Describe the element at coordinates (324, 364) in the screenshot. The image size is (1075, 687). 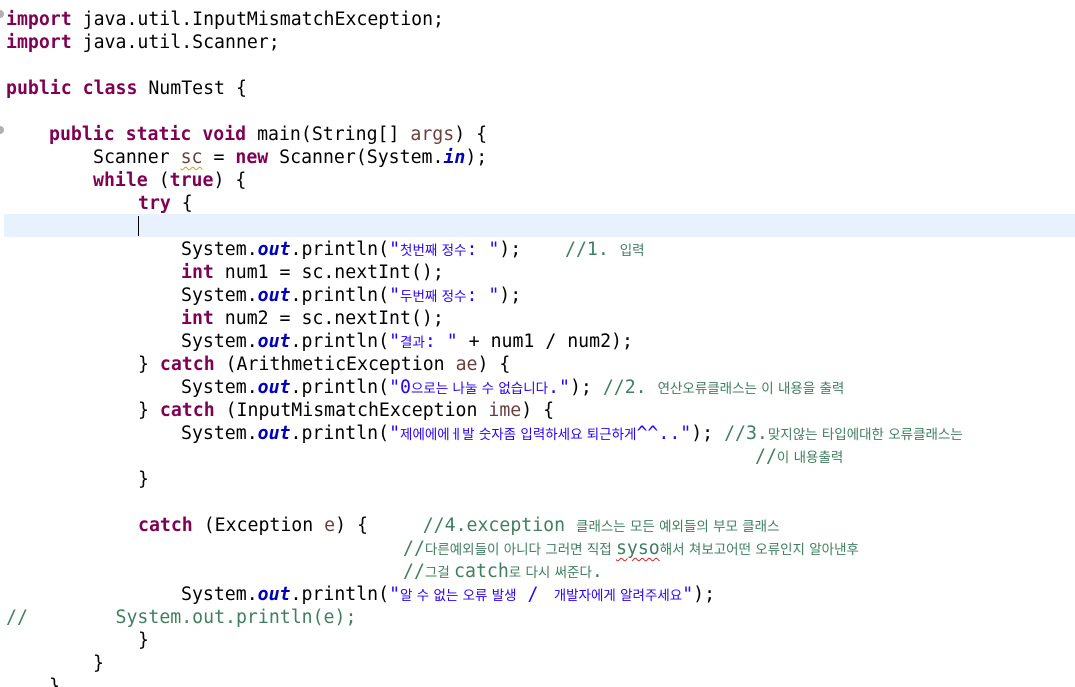
I see `code-line-catch-arithmetic: } catch (ArithmeticException ae) {` at that location.